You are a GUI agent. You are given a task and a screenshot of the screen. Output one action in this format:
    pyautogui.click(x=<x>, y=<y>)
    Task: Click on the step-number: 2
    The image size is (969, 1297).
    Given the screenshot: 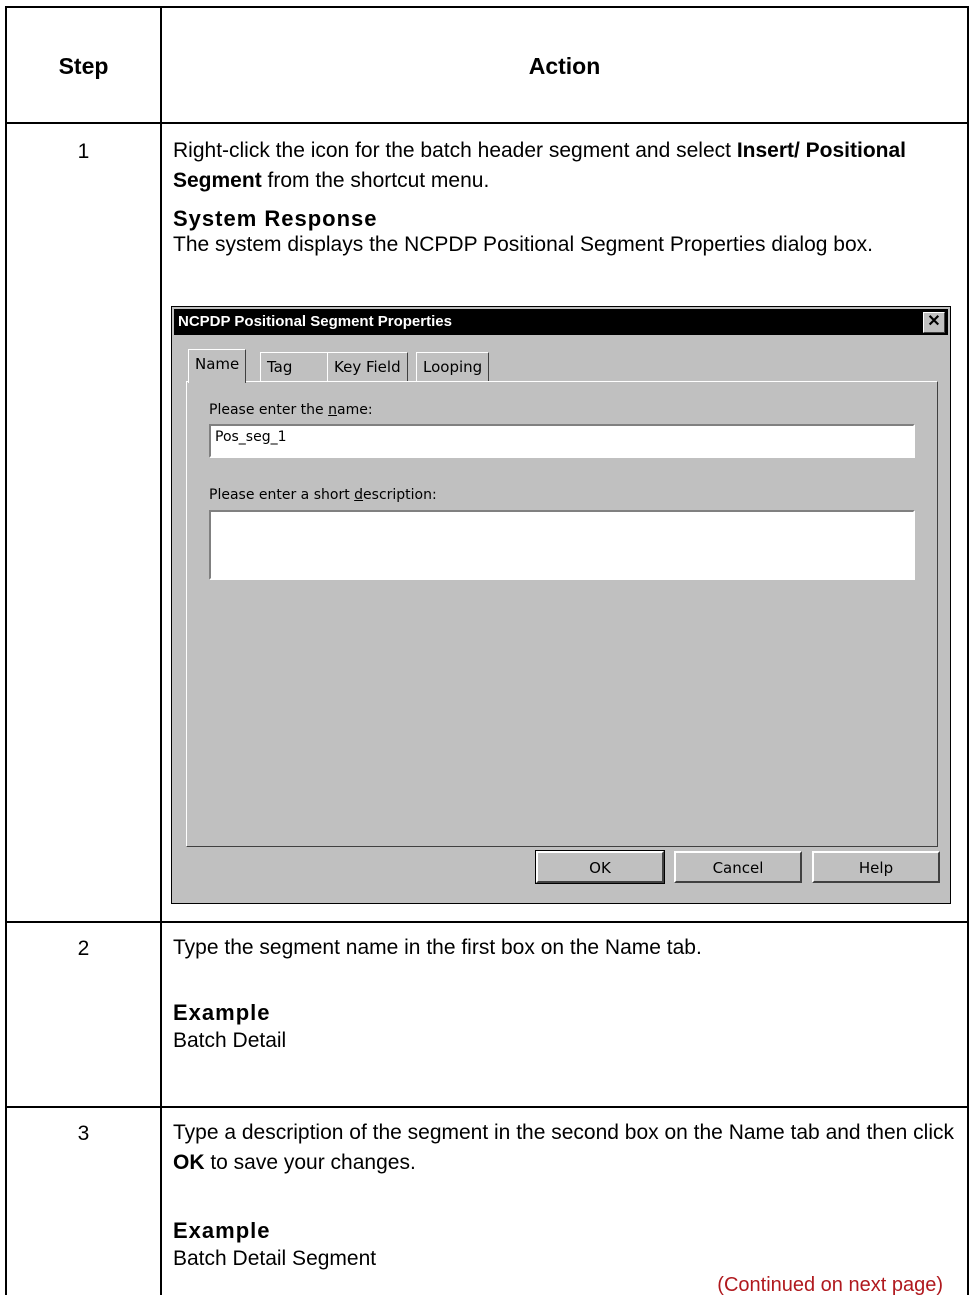 What is the action you would take?
    pyautogui.click(x=83, y=948)
    